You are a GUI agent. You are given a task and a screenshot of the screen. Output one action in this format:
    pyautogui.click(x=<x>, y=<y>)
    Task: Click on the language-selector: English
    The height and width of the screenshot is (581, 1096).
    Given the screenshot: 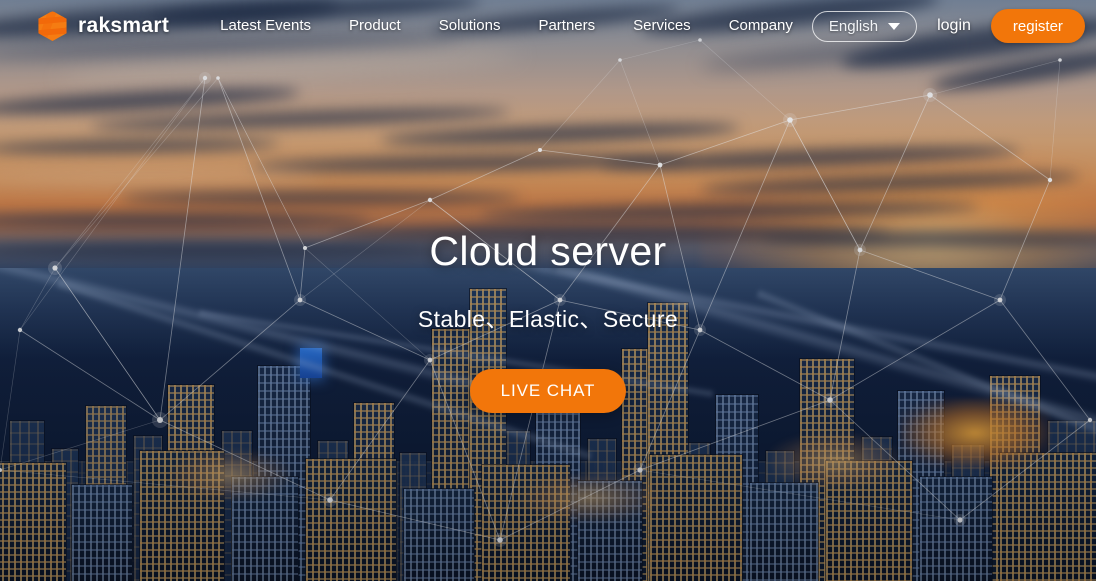 What is the action you would take?
    pyautogui.click(x=864, y=26)
    